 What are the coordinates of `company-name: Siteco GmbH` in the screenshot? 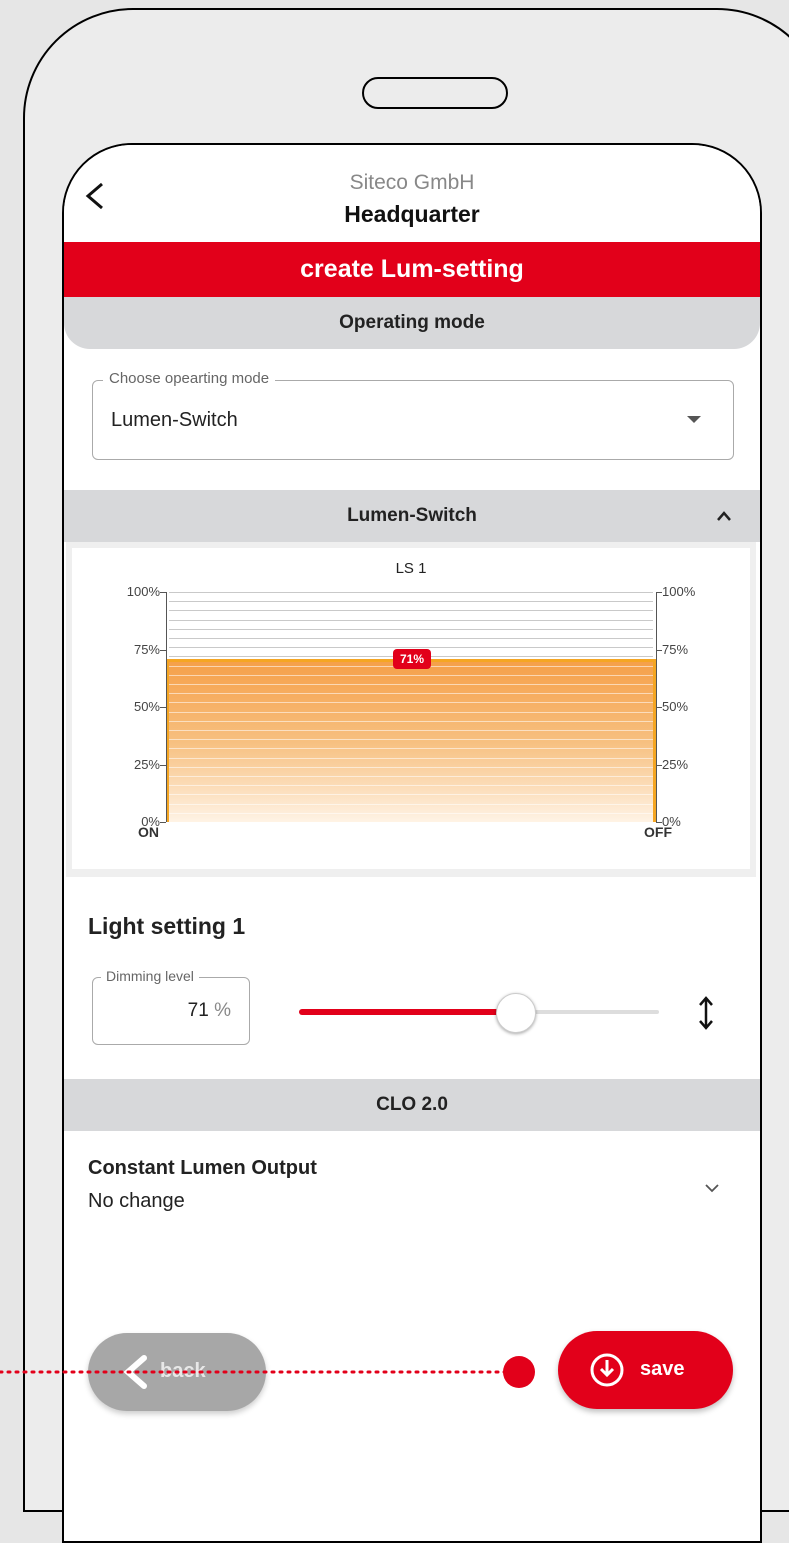 It's located at (412, 182).